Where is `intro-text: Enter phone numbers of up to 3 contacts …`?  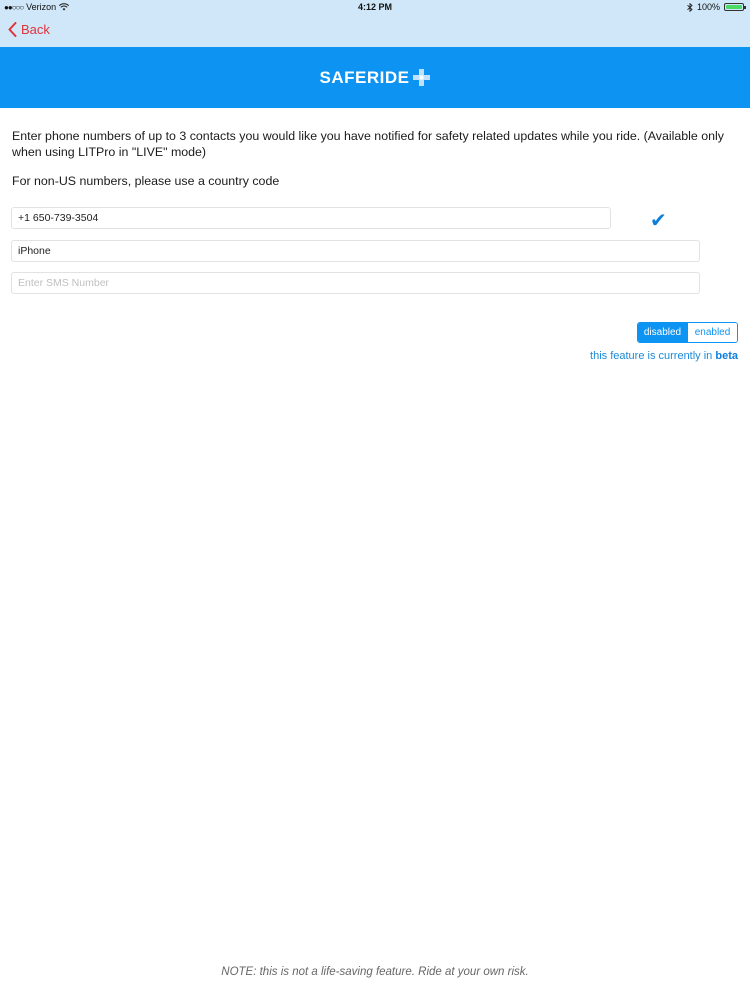
intro-text: Enter phone numbers of up to 3 contacts … is located at coordinates (368, 144).